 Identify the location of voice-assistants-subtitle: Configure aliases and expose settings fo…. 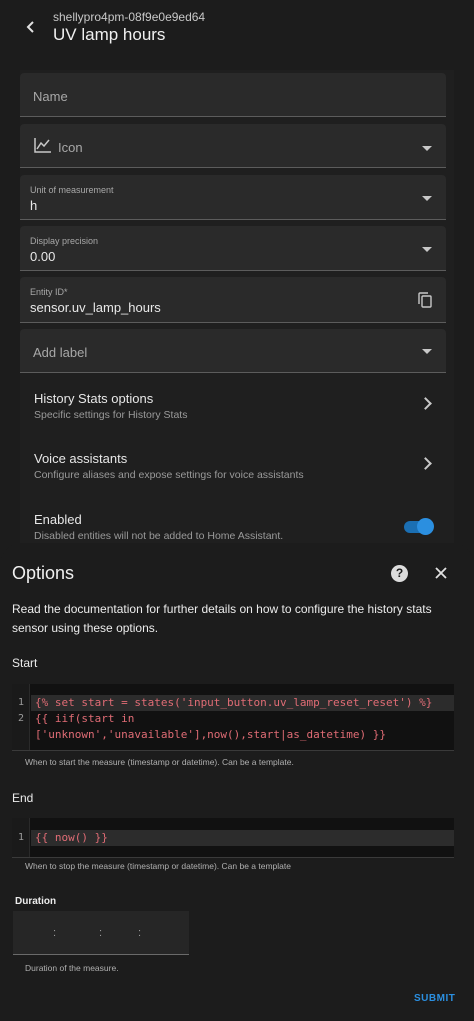
(169, 475).